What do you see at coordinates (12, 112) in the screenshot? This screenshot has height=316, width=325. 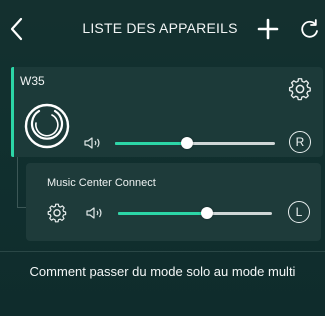 I see `selected-accent-bar` at bounding box center [12, 112].